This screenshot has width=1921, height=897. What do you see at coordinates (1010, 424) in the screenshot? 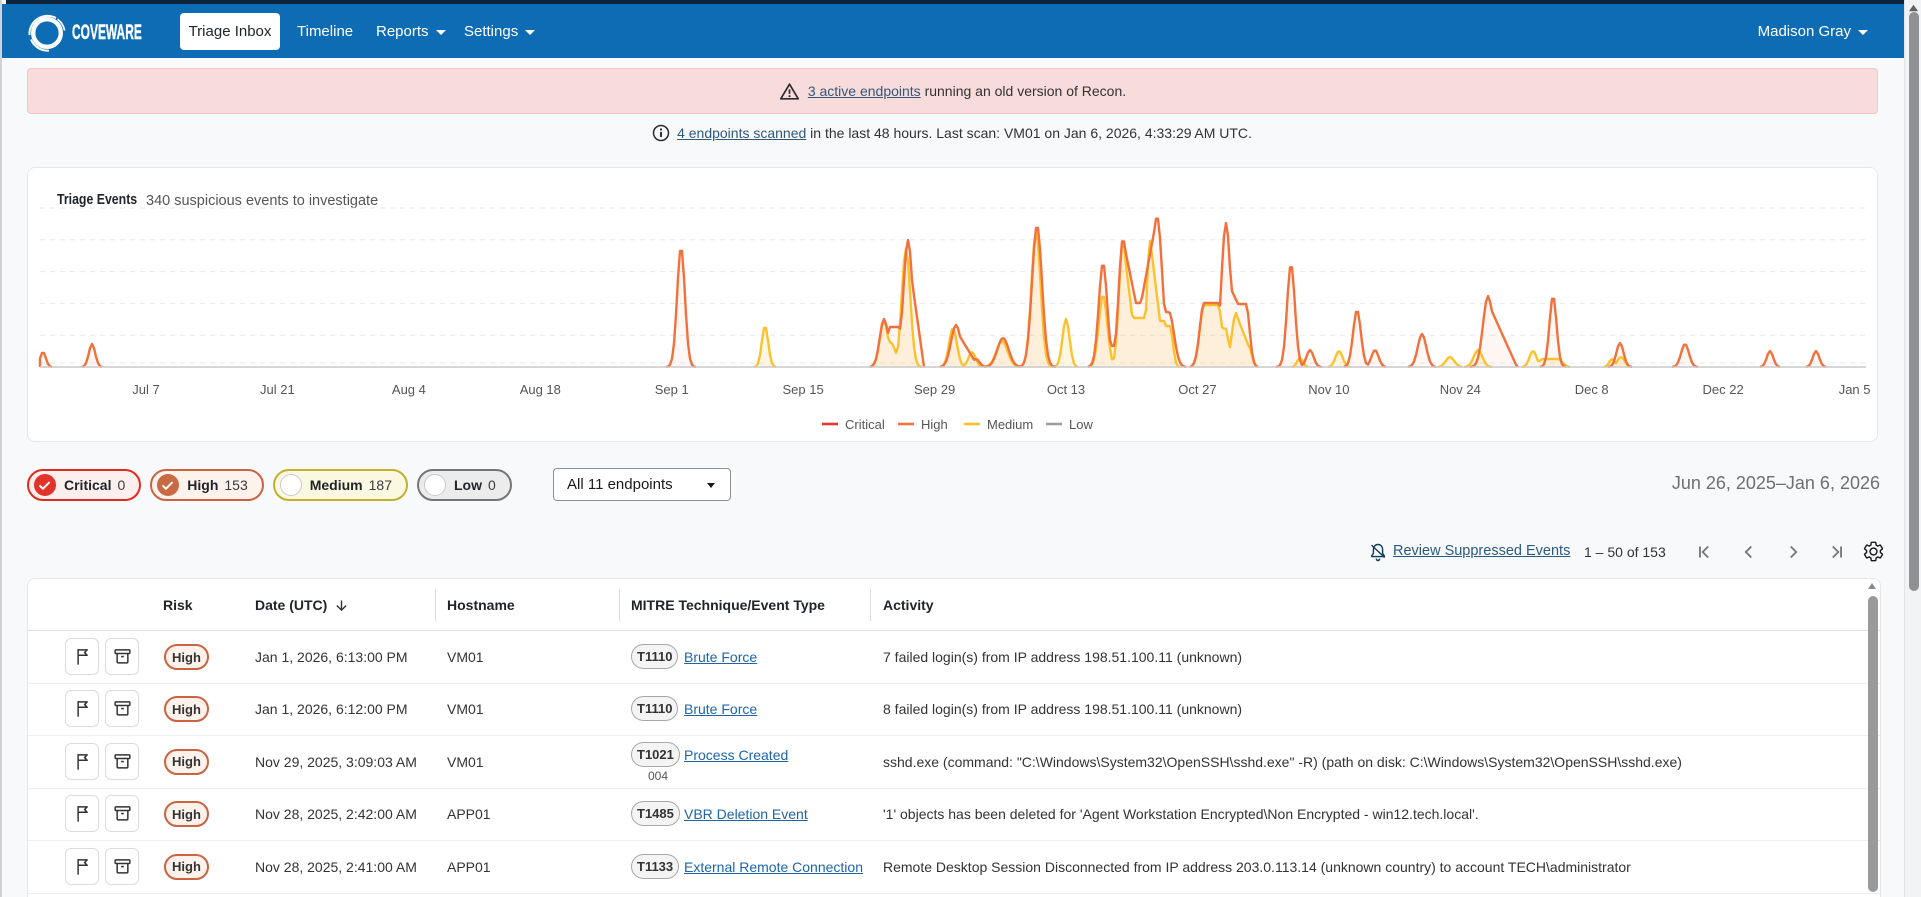
I see `svg-text: Medium` at bounding box center [1010, 424].